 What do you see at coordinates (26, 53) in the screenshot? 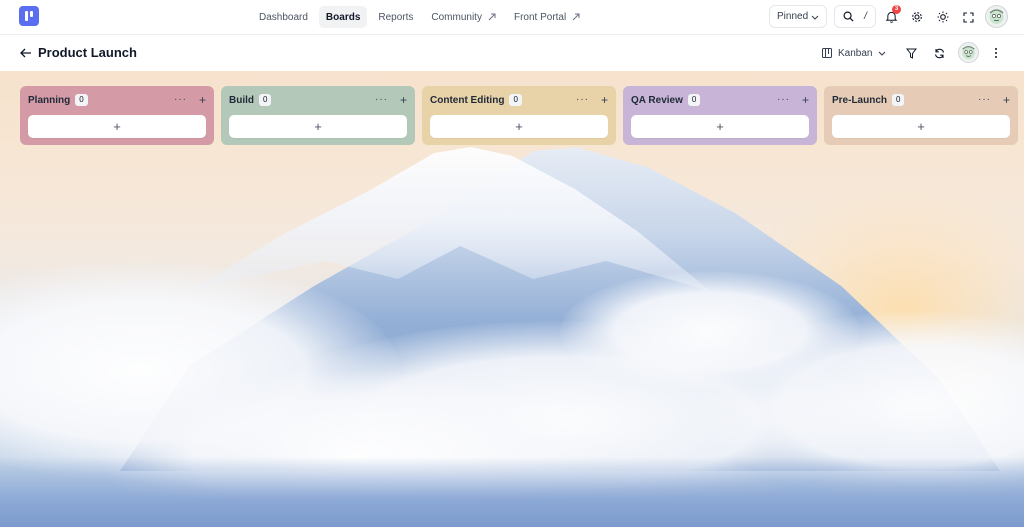
I see `back-arrow-icon` at bounding box center [26, 53].